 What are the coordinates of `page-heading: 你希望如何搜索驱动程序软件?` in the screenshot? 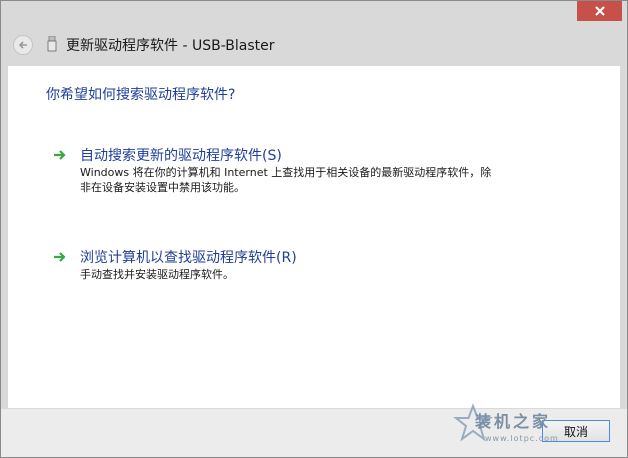 It's located at (141, 95).